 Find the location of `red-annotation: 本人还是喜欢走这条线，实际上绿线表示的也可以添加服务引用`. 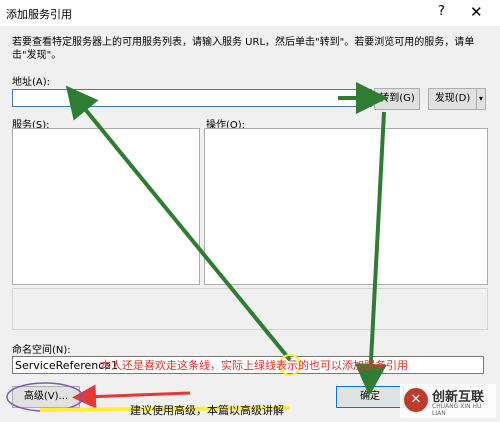

red-annotation: 本人还是喜欢走这条线，实际上绿线表示的也可以添加服务引用 is located at coordinates (254, 365).